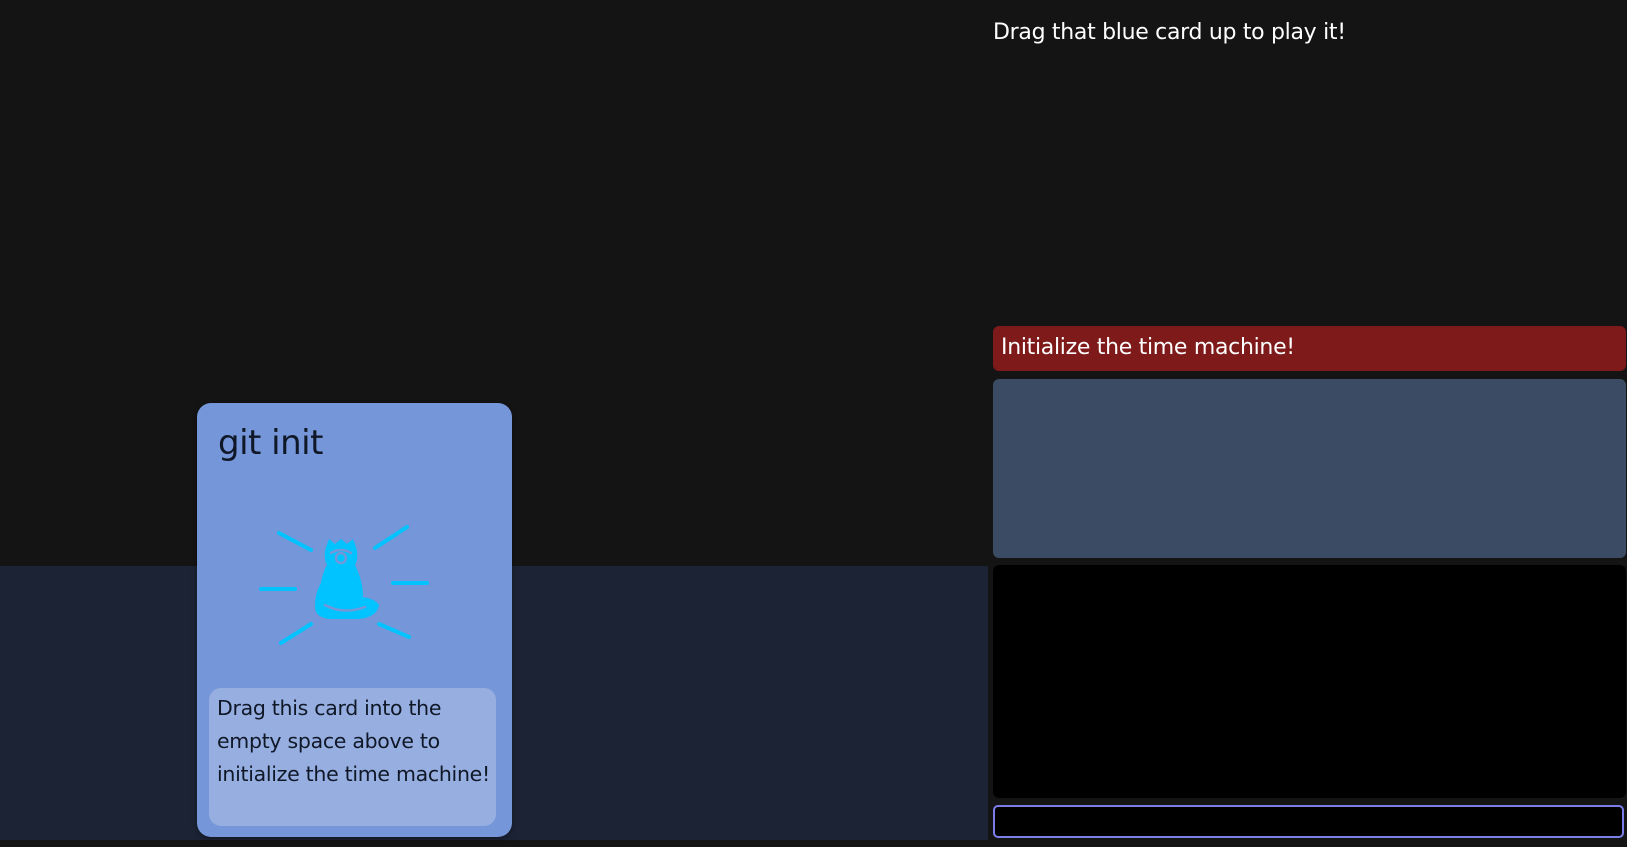  Describe the element at coordinates (1308, 821) in the screenshot. I see `command-input` at that location.